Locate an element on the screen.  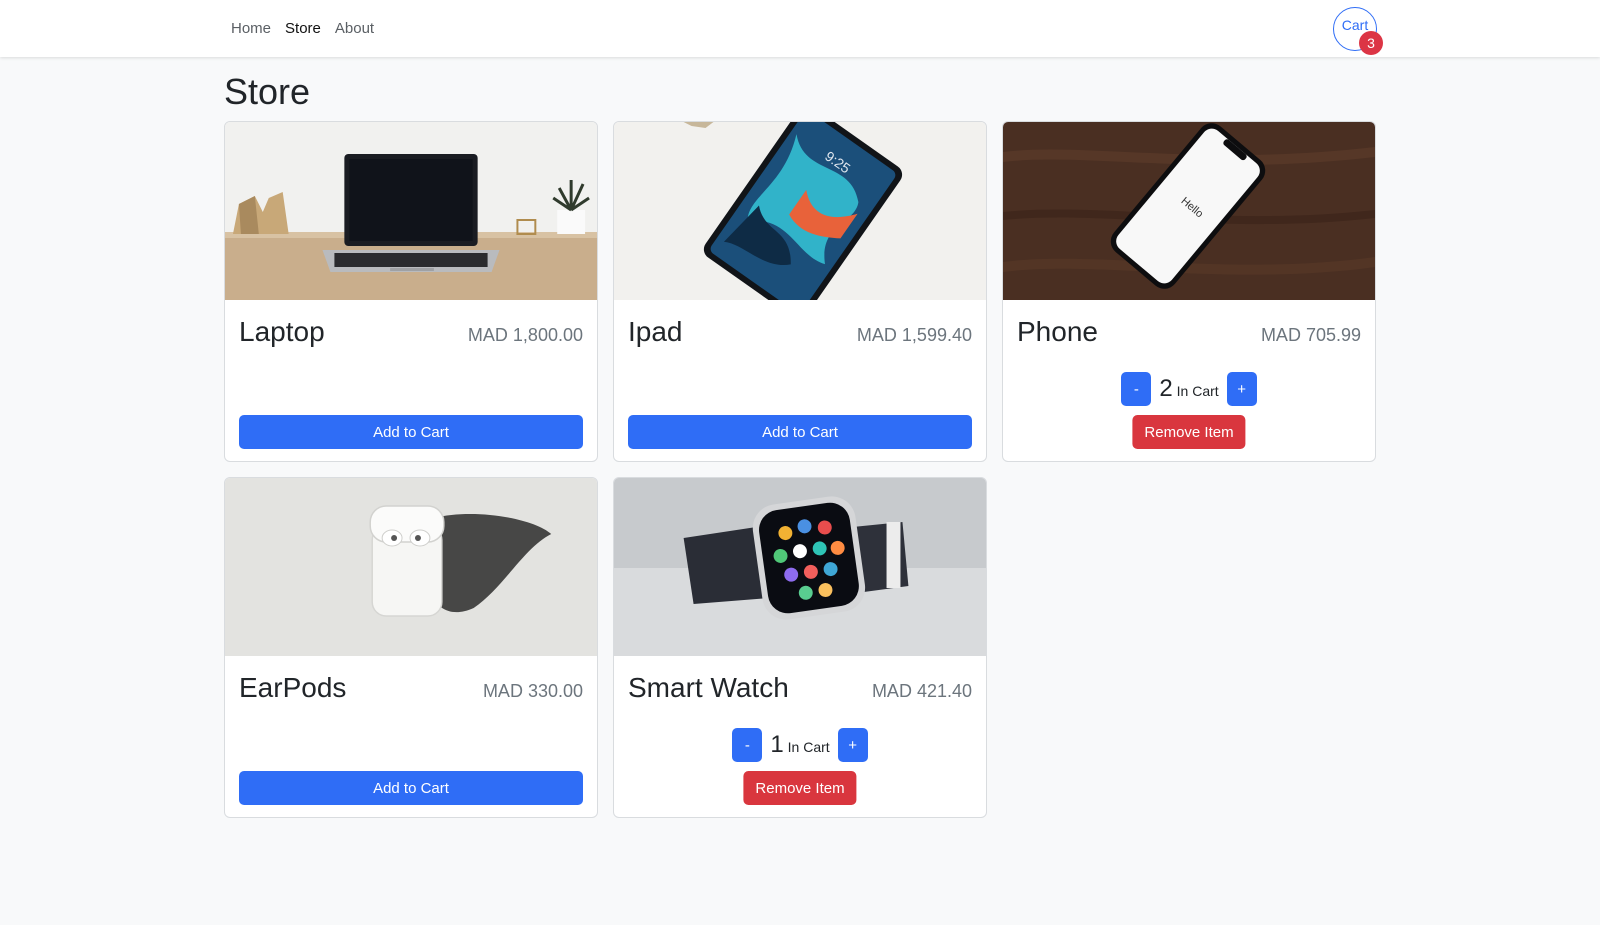
phone-photo: Hello is located at coordinates (1189, 211).